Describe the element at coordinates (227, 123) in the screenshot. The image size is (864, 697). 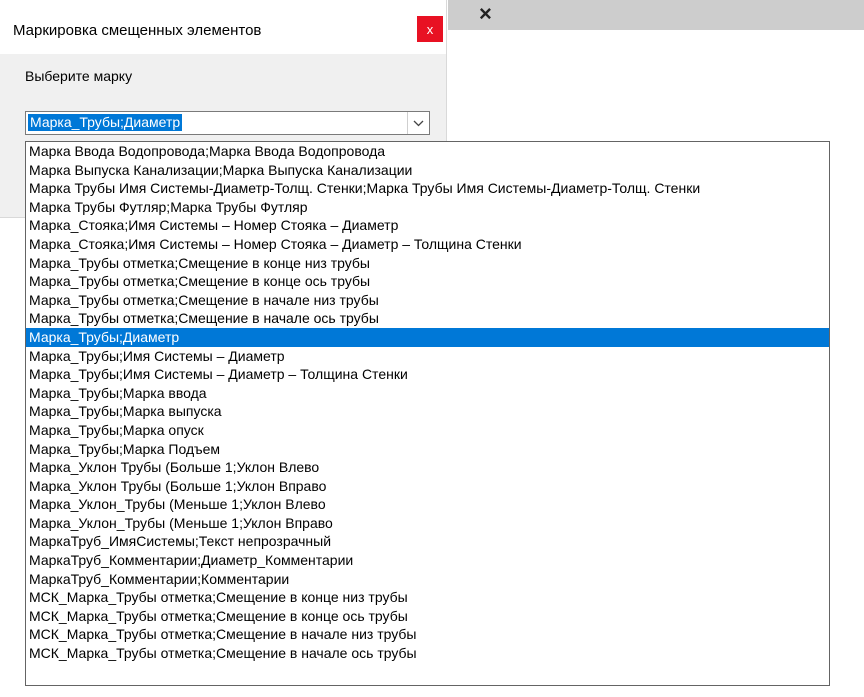
I see `mark-combobox: Марка_Трубы;Диаметр` at that location.